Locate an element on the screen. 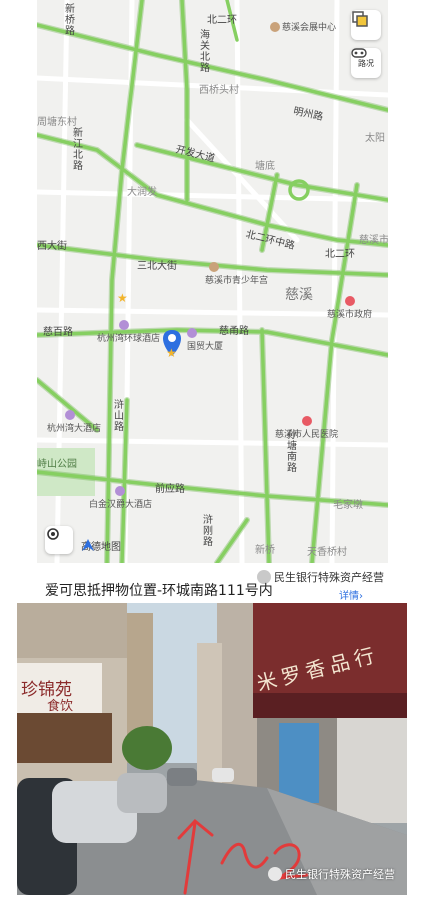  traffic-icon is located at coordinates (359, 53).